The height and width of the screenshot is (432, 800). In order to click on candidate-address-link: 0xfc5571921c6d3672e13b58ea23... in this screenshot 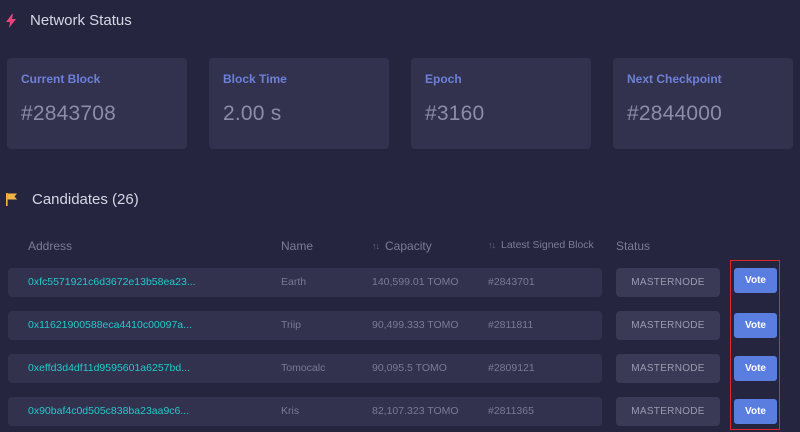, I will do `click(112, 282)`.